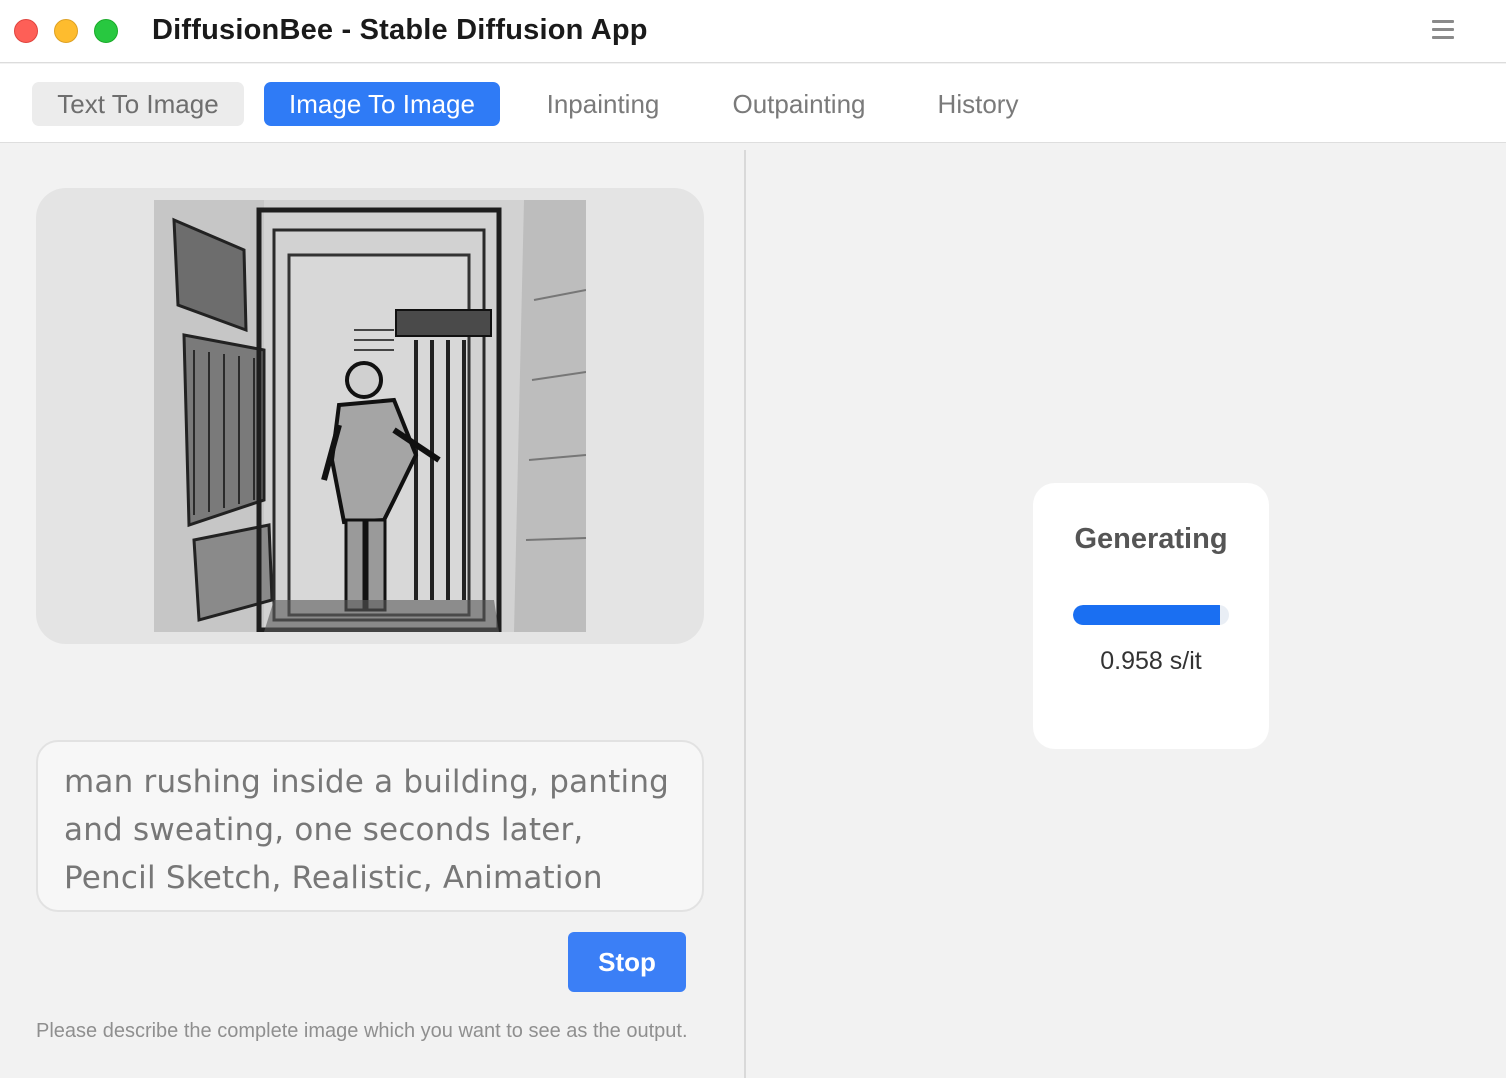  I want to click on tab-text-to-image: Text To Image, so click(138, 104).